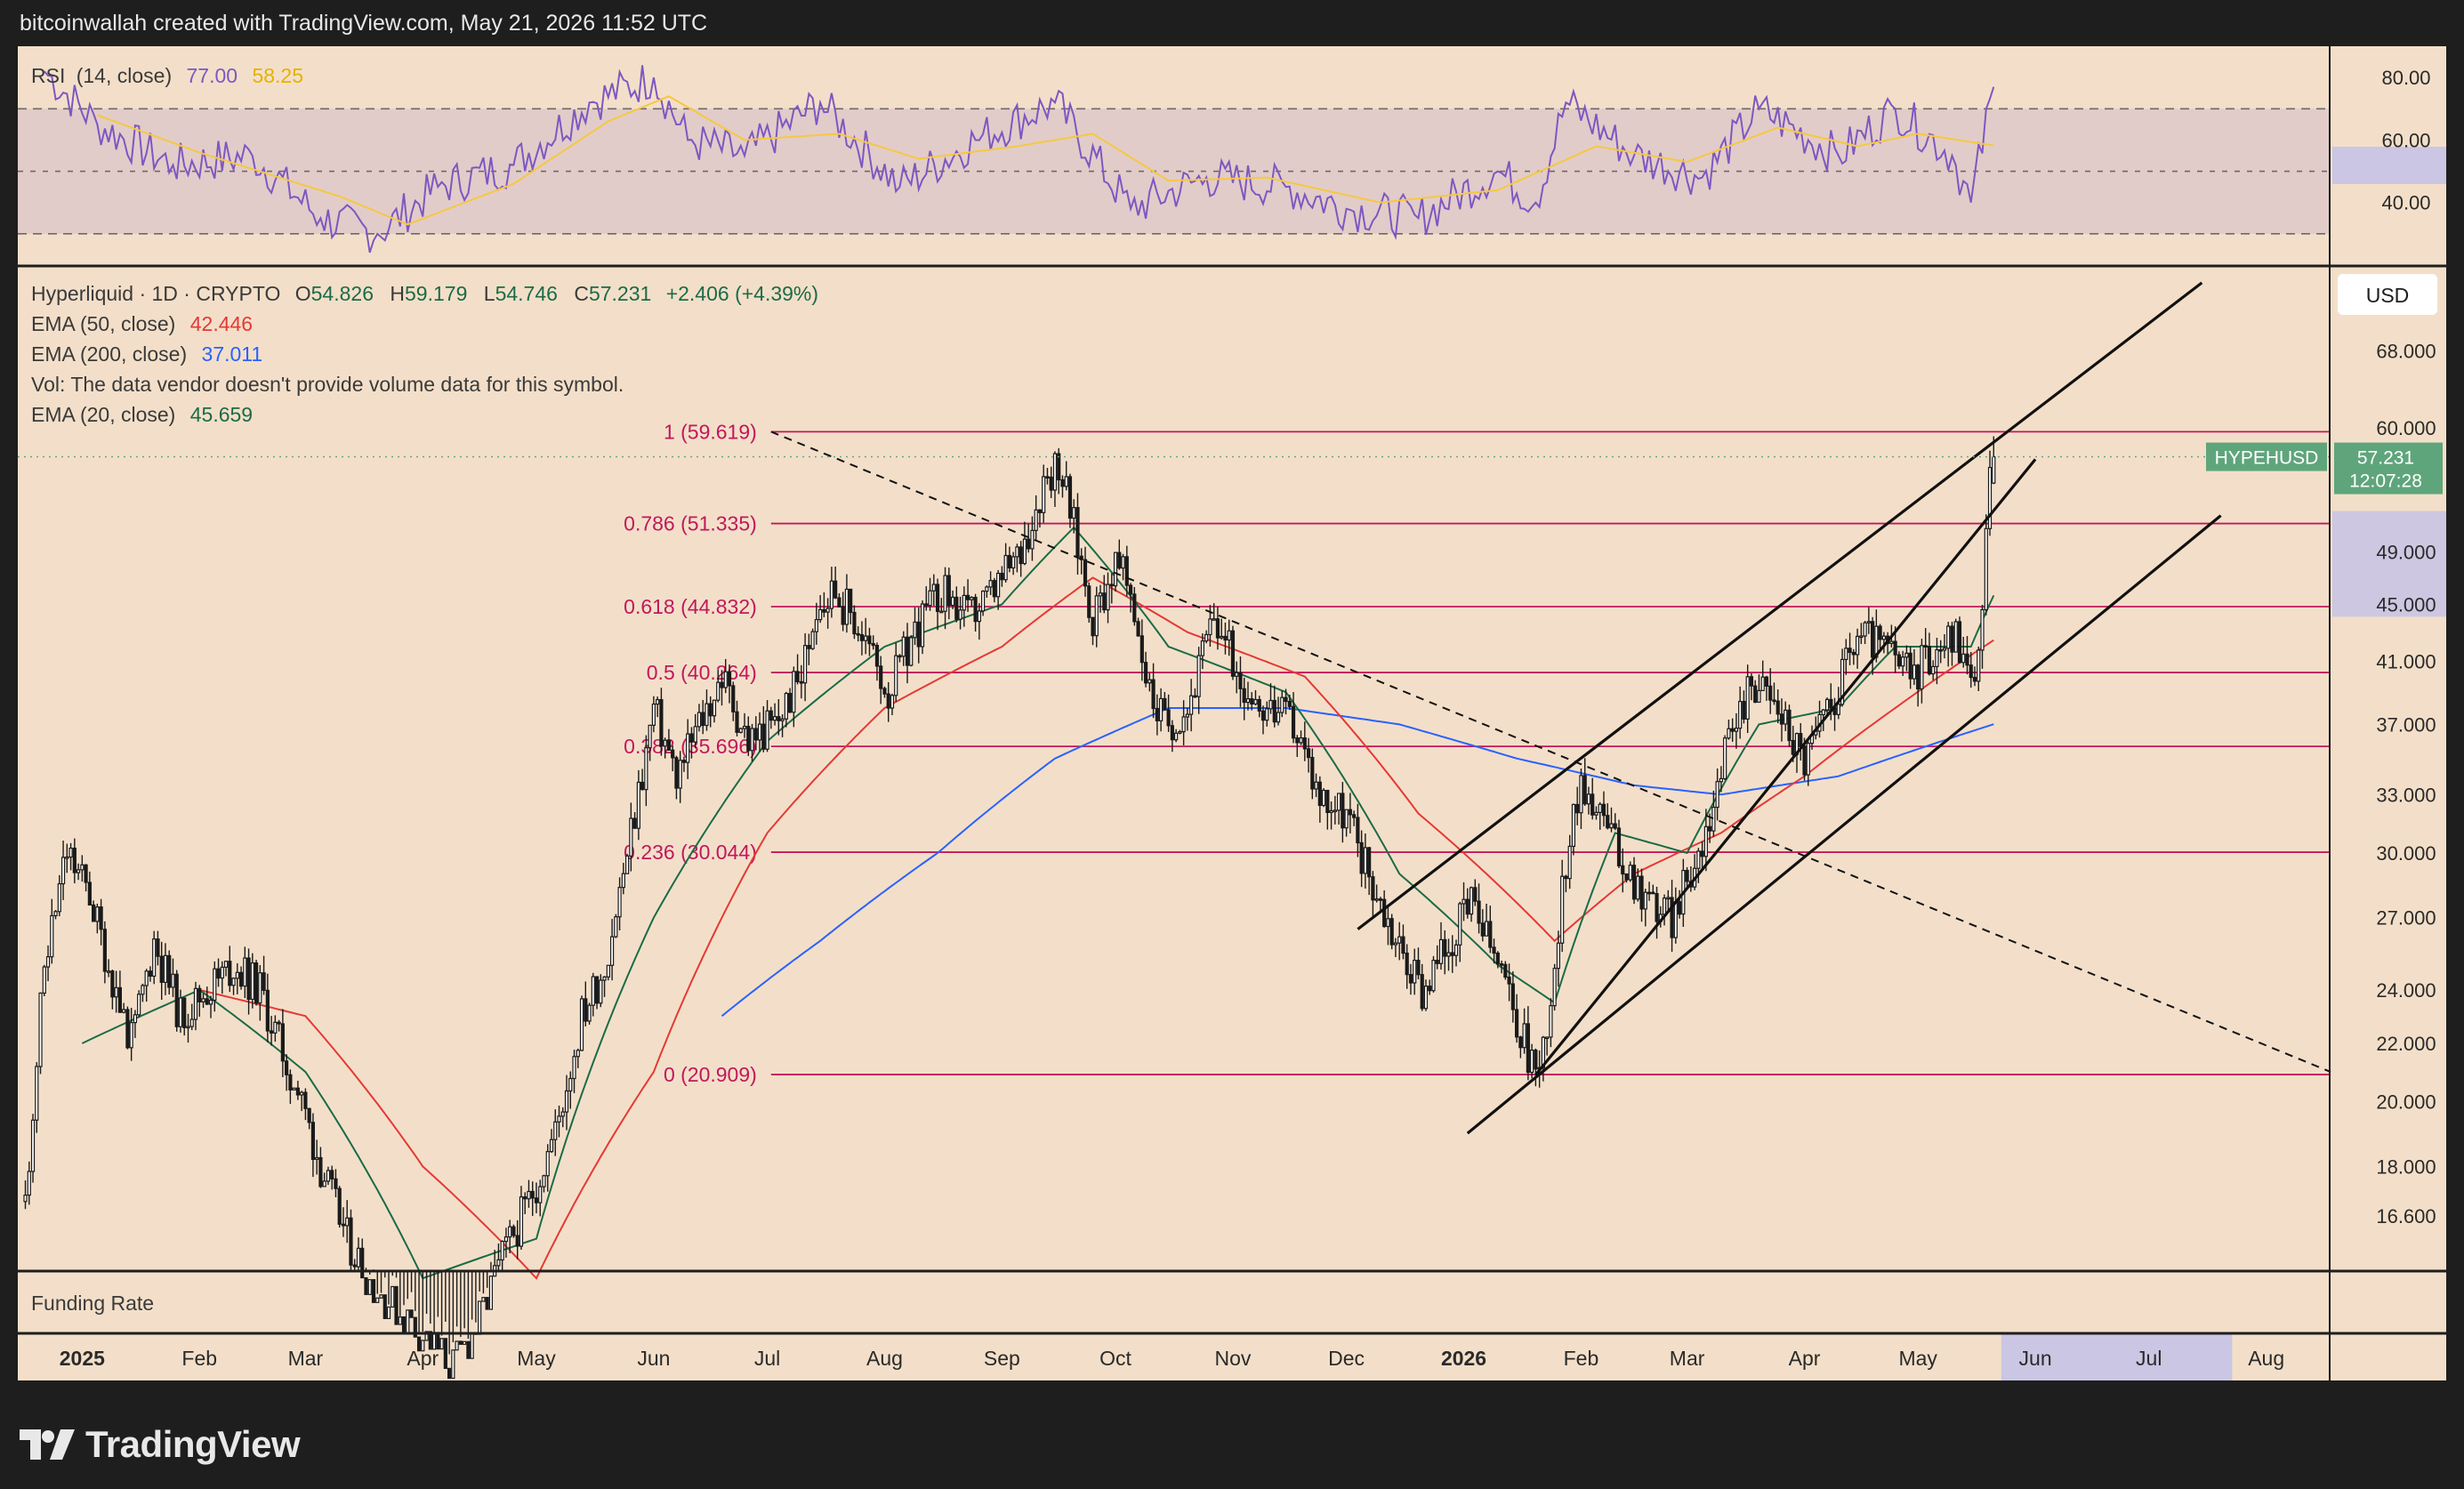  Describe the element at coordinates (2406, 1166) in the screenshot. I see `price-tick-label: 18.000` at that location.